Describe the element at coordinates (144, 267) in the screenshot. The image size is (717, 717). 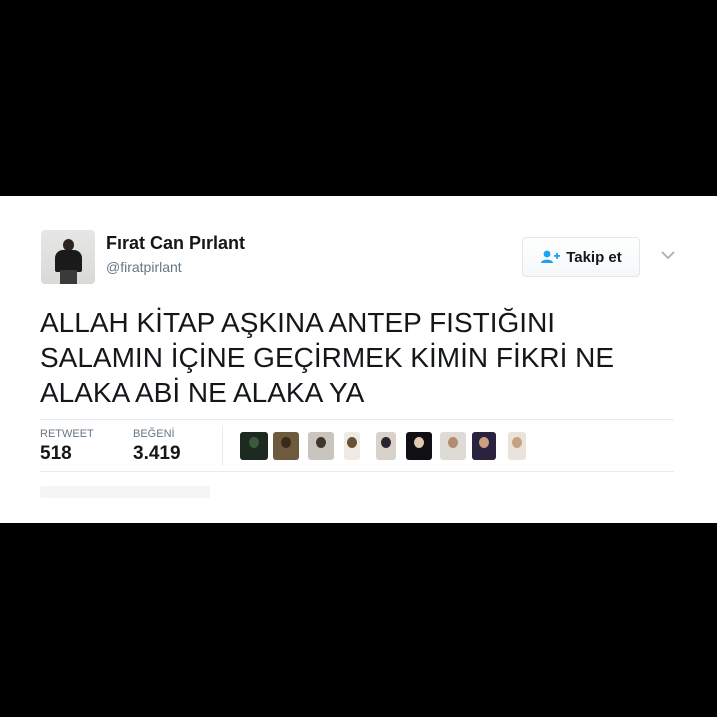
I see `author-handle: @firatpirlant` at that location.